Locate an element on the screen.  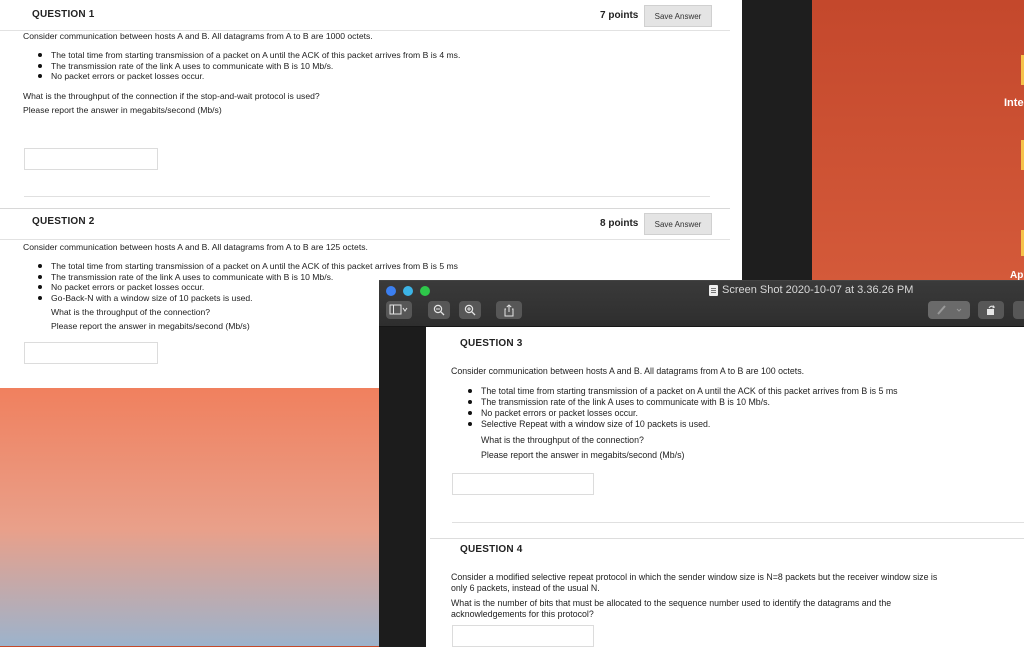
zoom-in-icon is located at coordinates (470, 310).